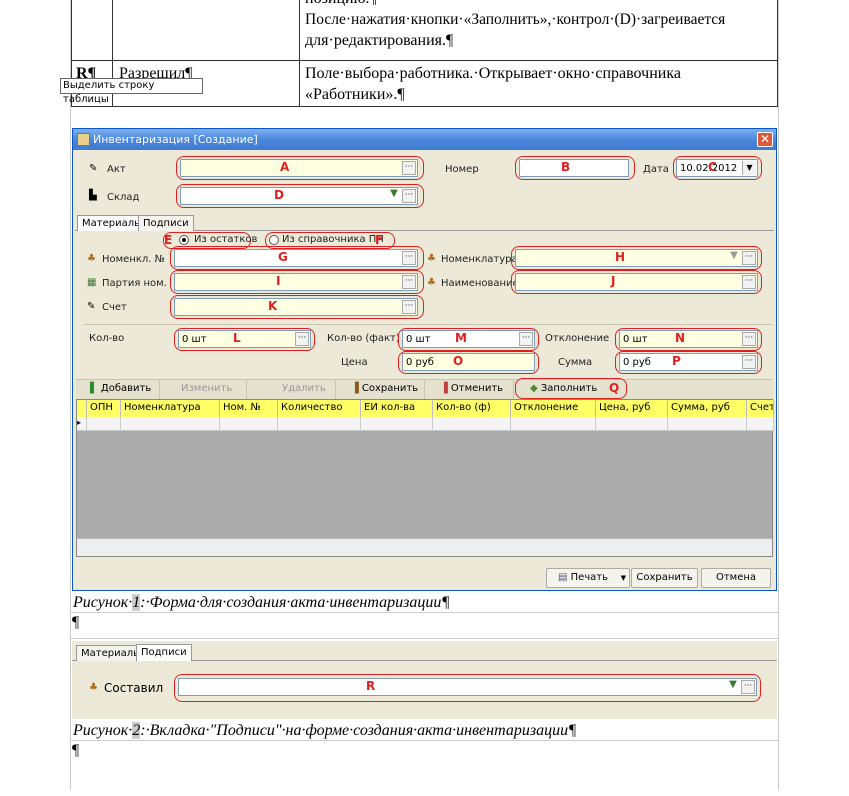 The image size is (849, 796). Describe the element at coordinates (283, 257) in the screenshot. I see `marker-G: G` at that location.